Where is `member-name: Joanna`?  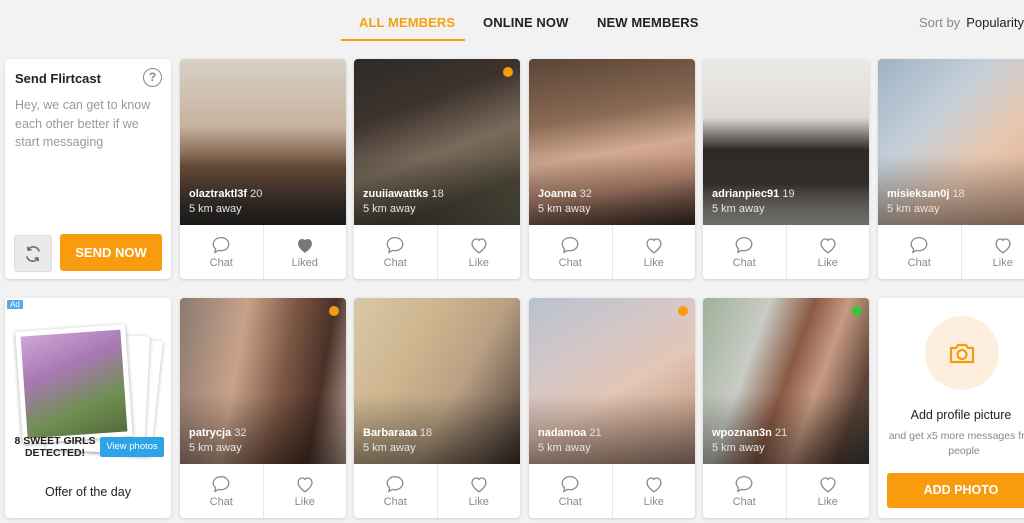
member-name: Joanna is located at coordinates (557, 194).